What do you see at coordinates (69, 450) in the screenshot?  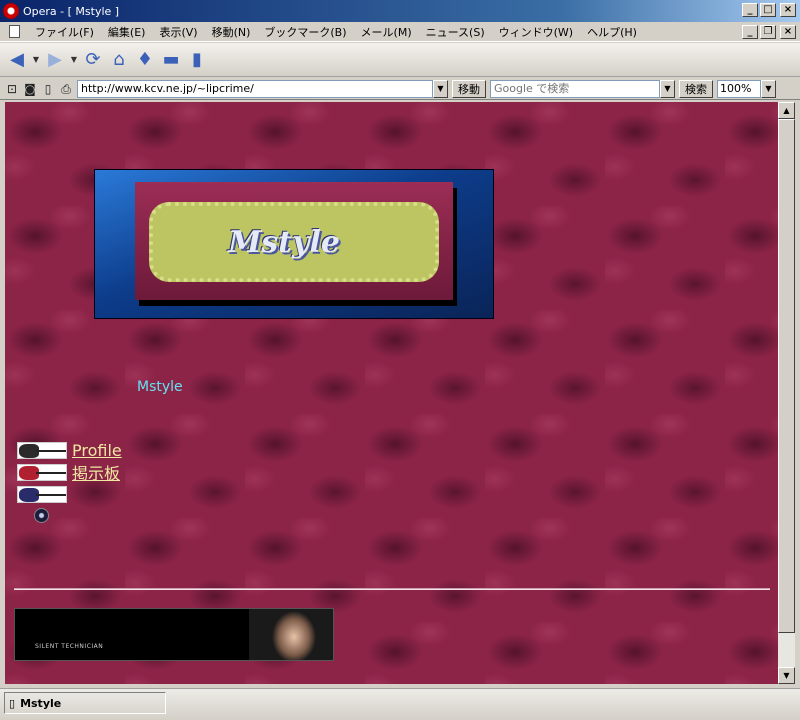 I see `nav-item-profile: Profile` at bounding box center [69, 450].